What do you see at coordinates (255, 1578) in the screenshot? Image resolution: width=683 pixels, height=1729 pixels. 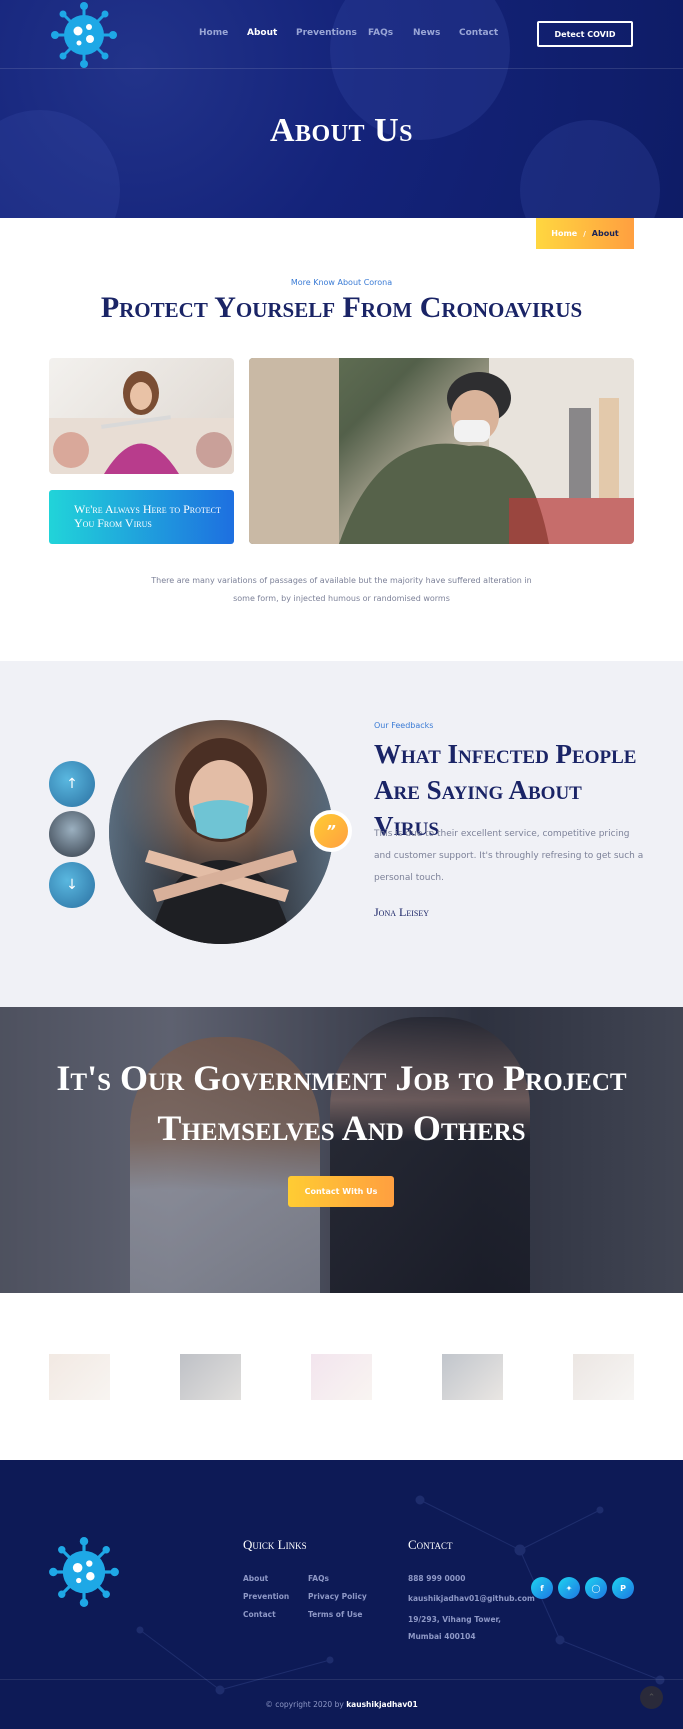 I see `footer-link-about: About` at bounding box center [255, 1578].